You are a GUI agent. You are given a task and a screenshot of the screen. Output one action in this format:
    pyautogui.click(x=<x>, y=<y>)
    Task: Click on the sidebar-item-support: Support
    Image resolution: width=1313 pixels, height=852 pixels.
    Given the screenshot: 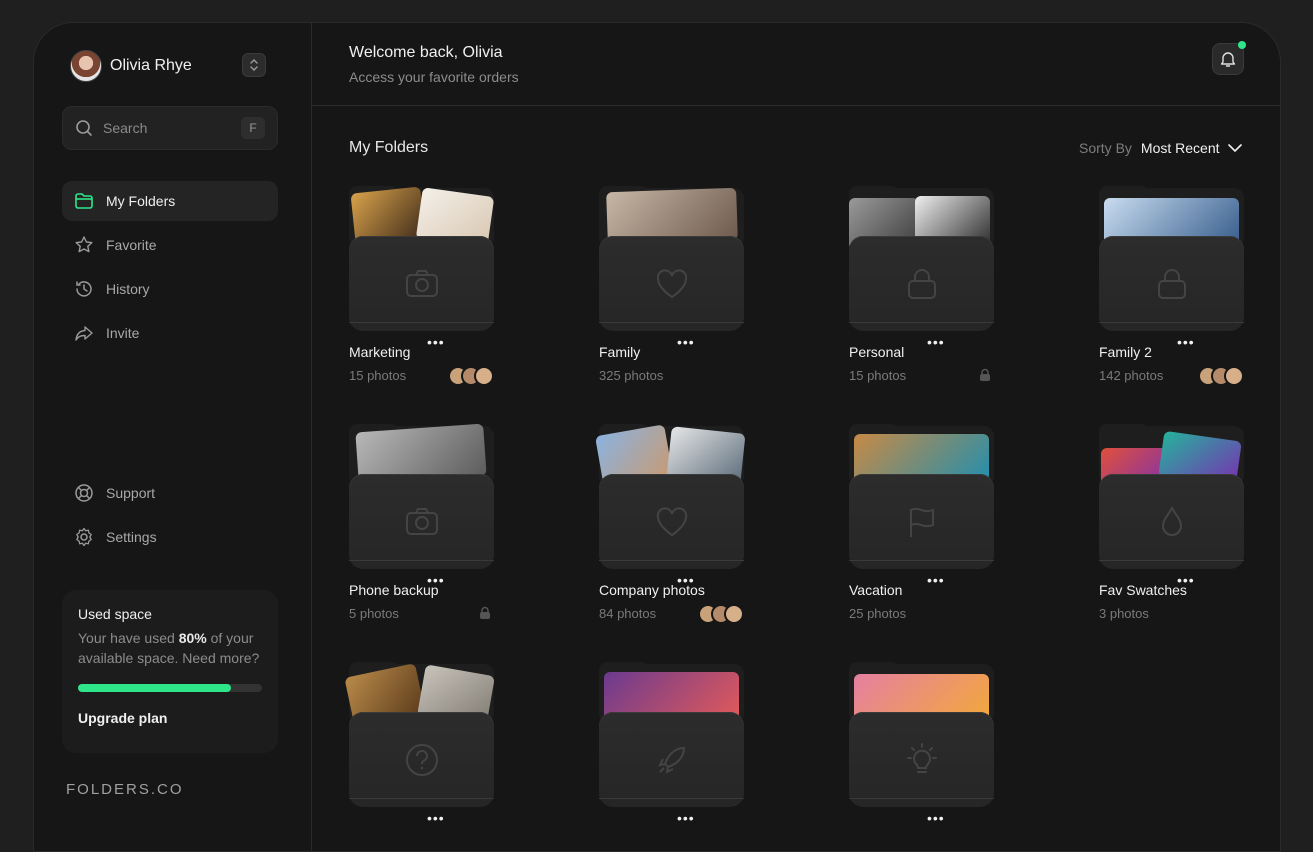 What is the action you would take?
    pyautogui.click(x=170, y=493)
    